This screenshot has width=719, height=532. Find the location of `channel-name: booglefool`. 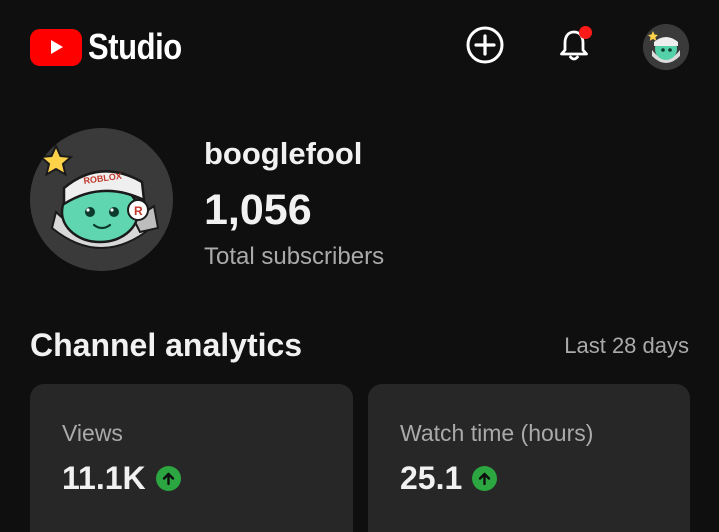

channel-name: booglefool is located at coordinates (283, 153).